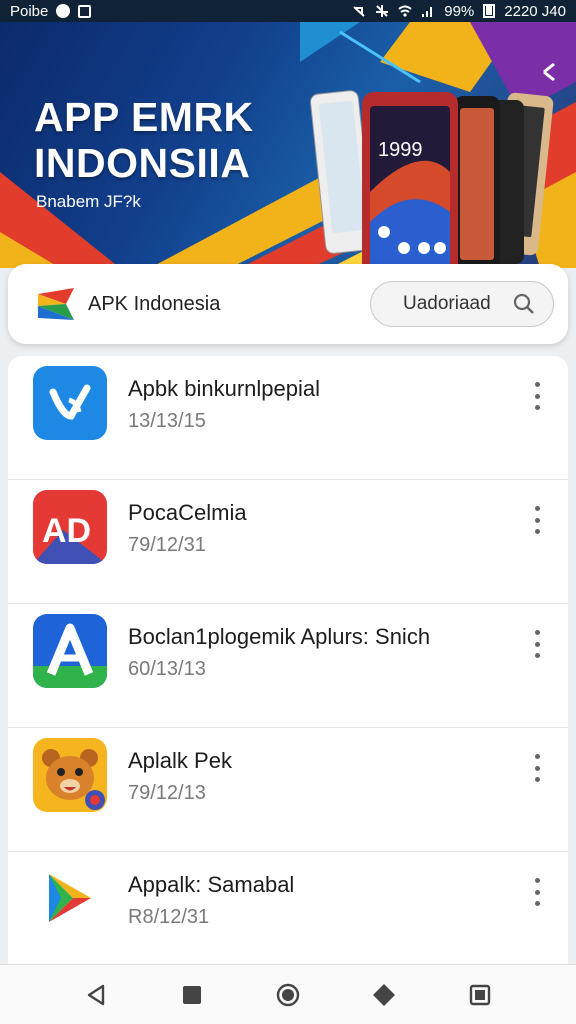 Image resolution: width=576 pixels, height=1024 pixels. What do you see at coordinates (56, 304) in the screenshot?
I see `apk-indonesia-logo-icon` at bounding box center [56, 304].